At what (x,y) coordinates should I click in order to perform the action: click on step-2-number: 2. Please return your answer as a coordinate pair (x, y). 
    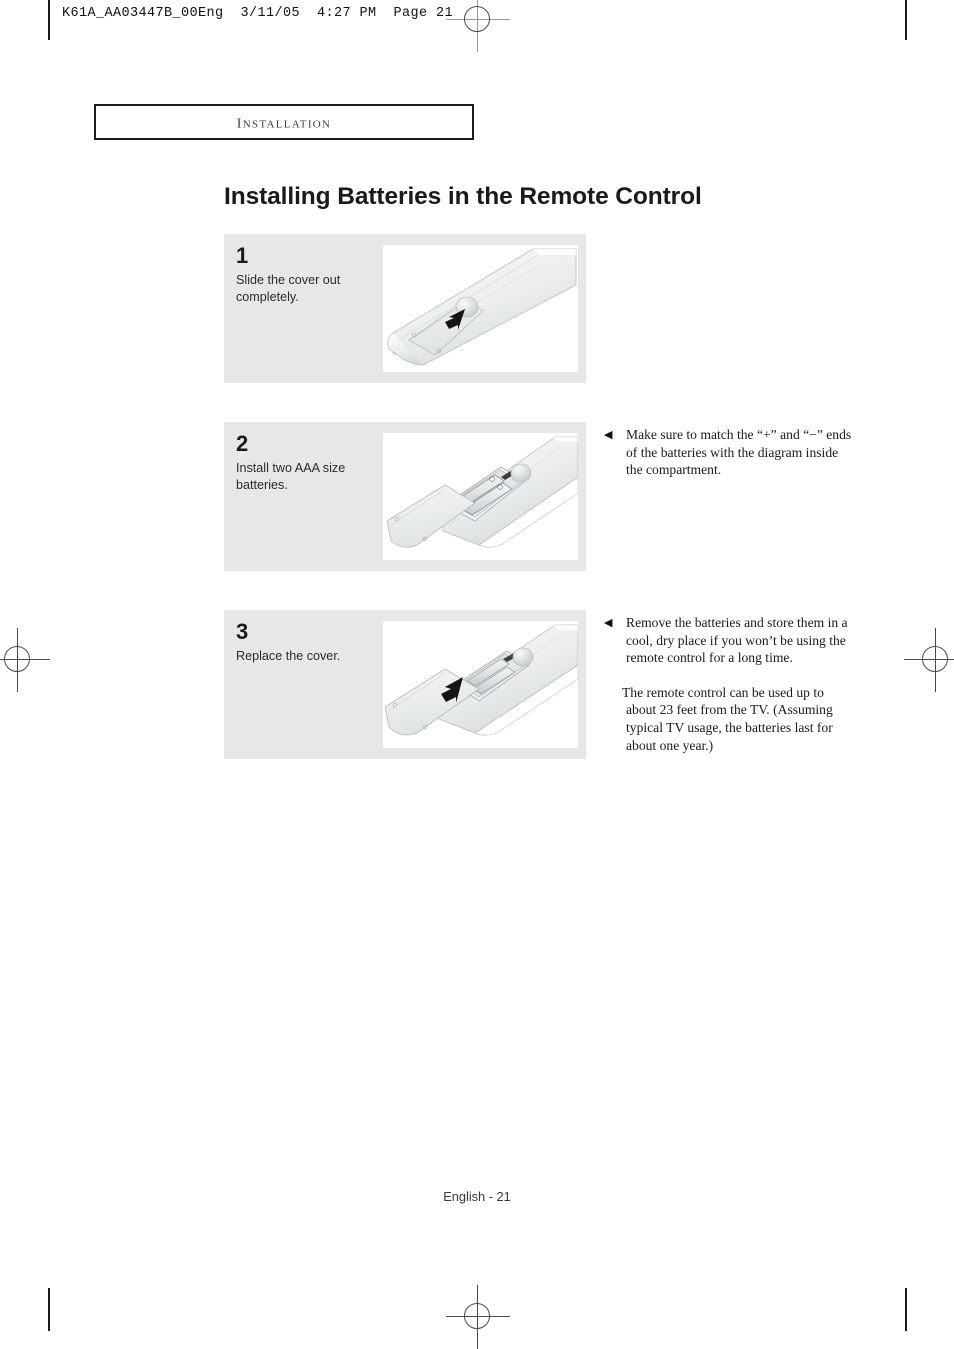
    Looking at the image, I should click on (242, 443).